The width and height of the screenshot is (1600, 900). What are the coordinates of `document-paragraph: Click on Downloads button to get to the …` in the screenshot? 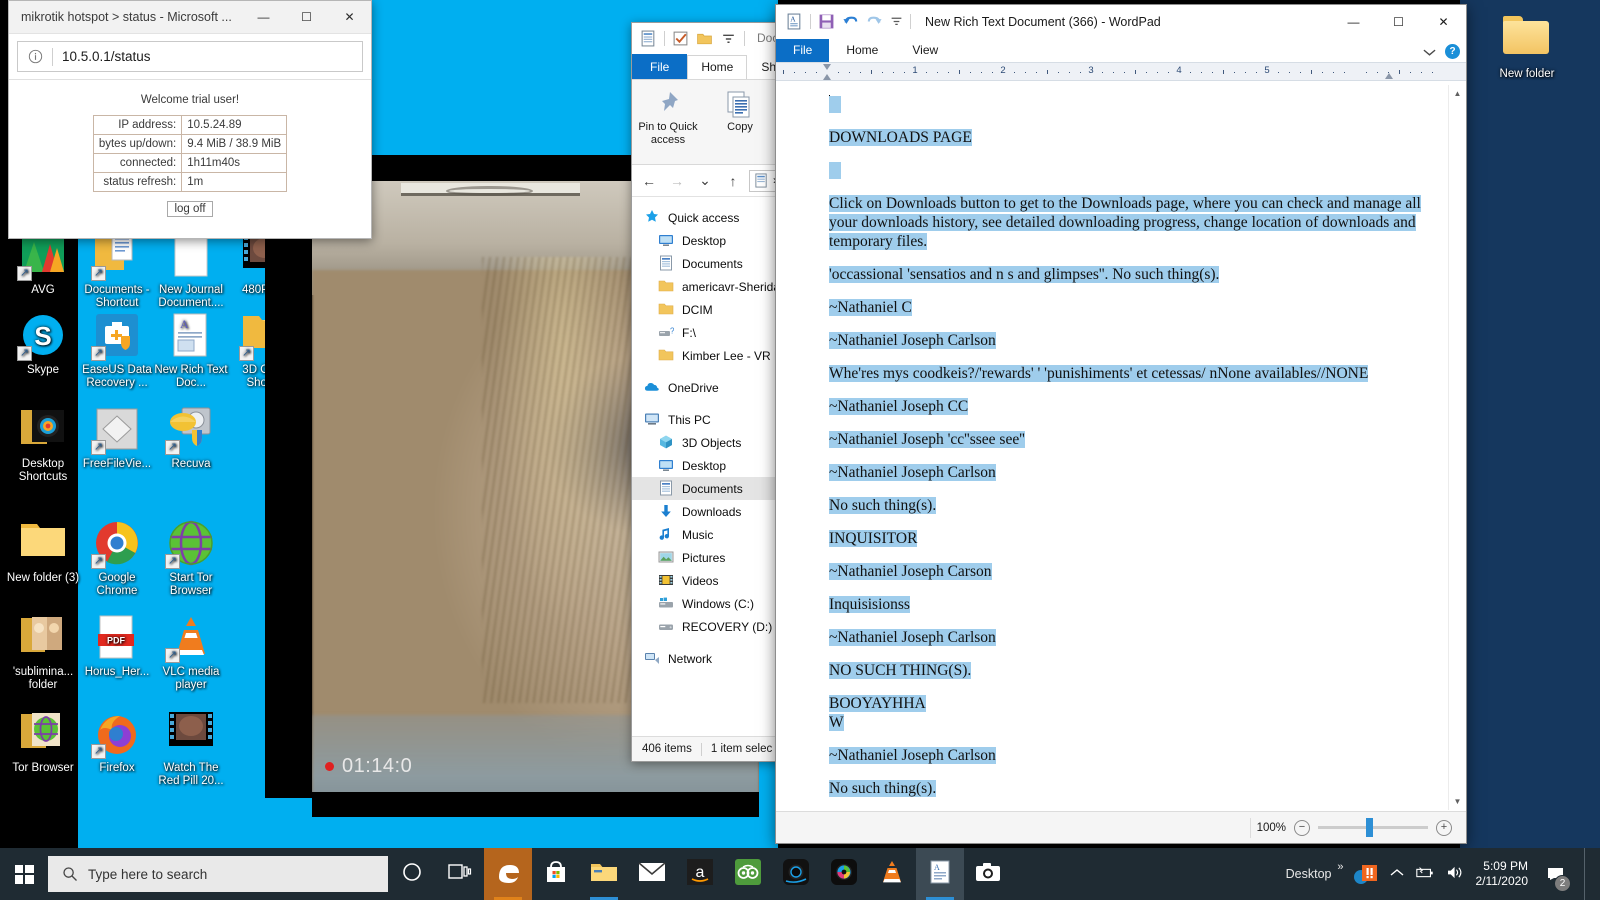 It's located at (1131, 222).